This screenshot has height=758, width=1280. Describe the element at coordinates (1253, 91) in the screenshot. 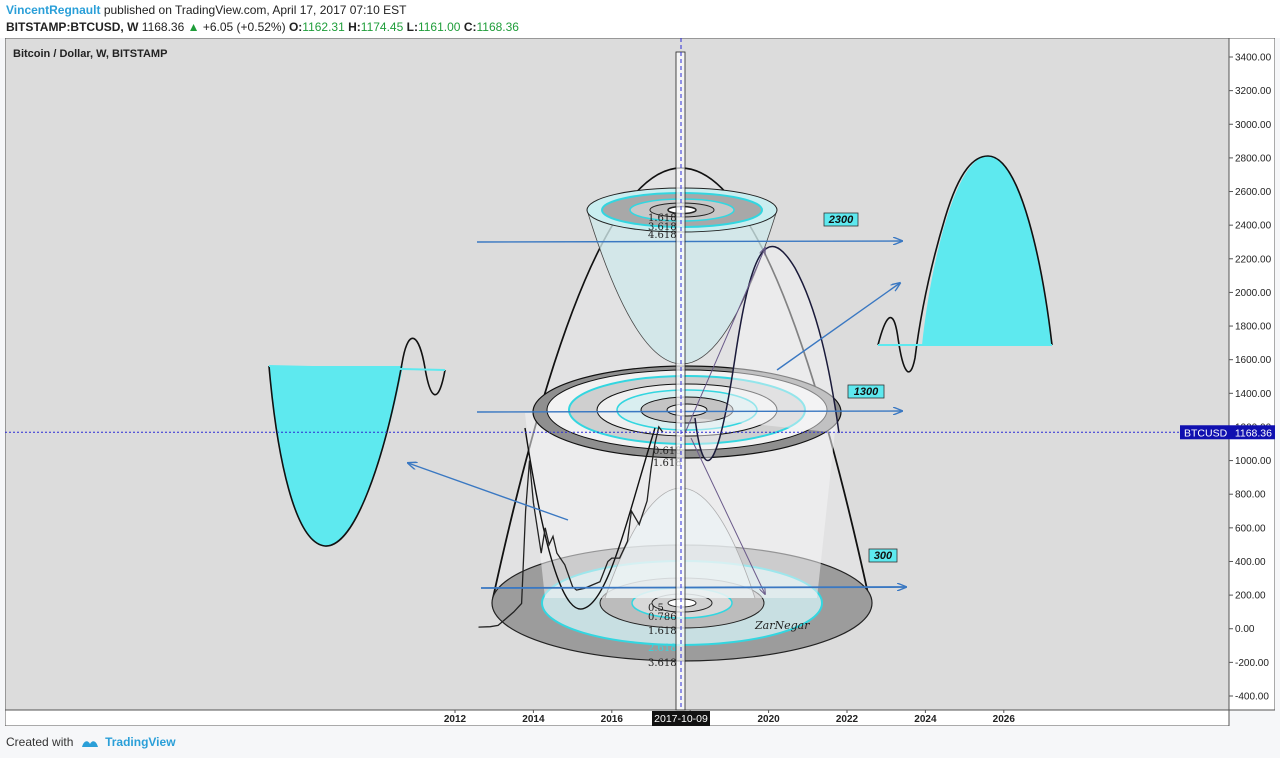

I see `y-tick-label: 3200.00` at that location.